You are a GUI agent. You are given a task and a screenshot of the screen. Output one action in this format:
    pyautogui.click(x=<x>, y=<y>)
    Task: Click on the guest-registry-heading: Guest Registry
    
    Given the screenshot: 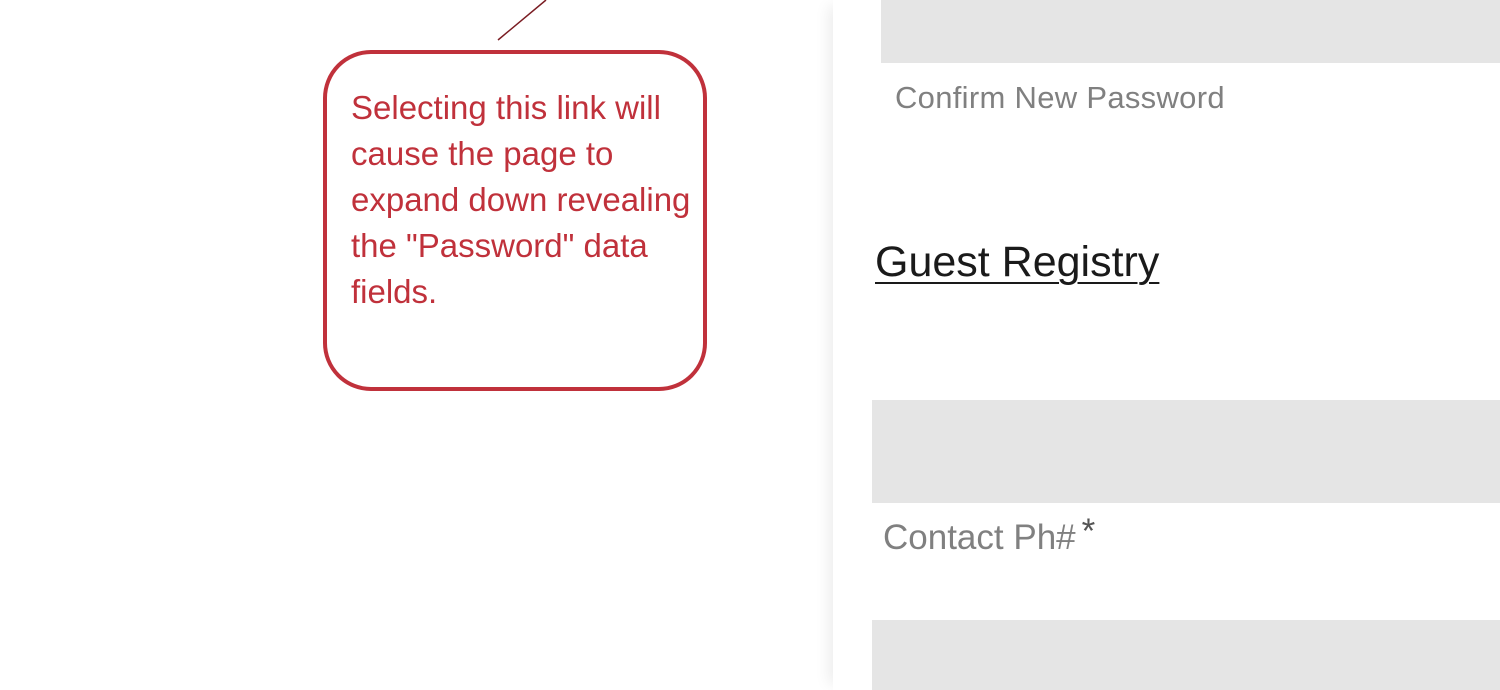 What is the action you would take?
    pyautogui.click(x=1017, y=262)
    